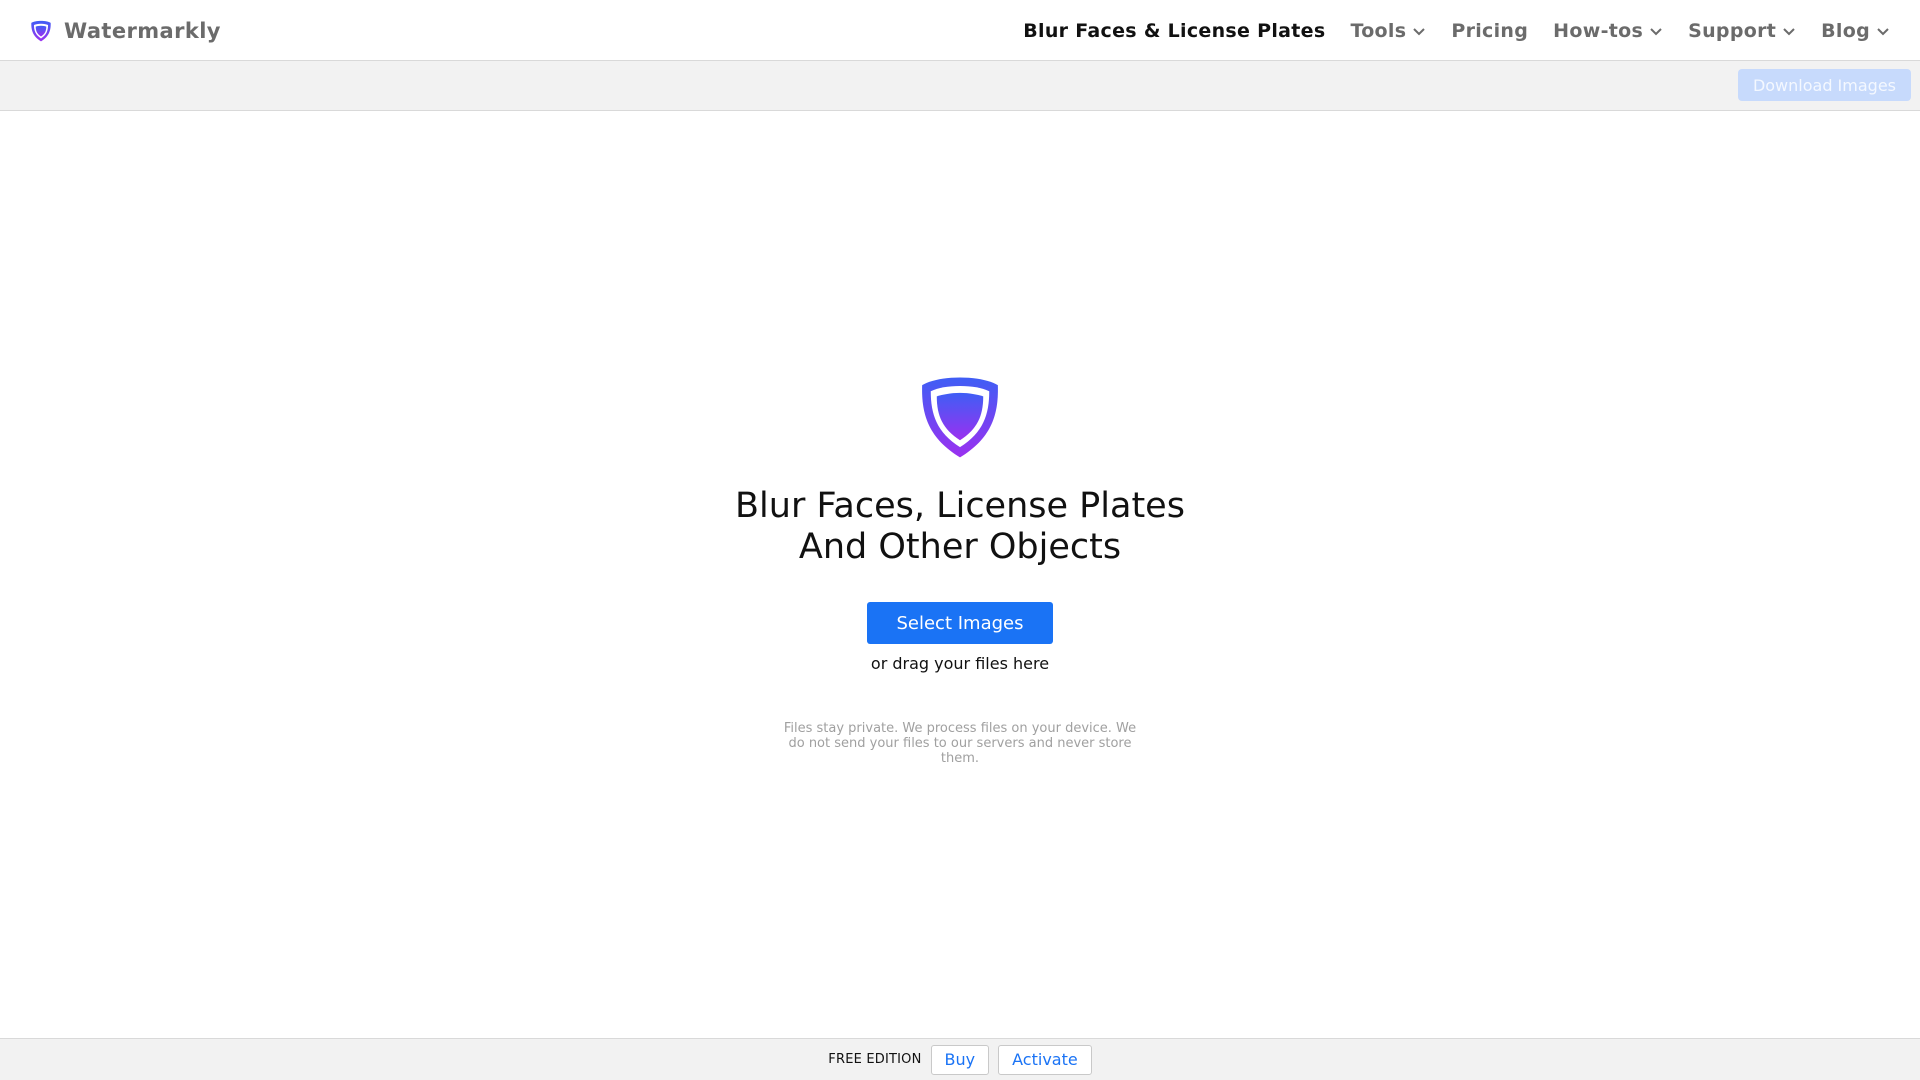 This screenshot has width=1920, height=1080. What do you see at coordinates (1845, 30) in the screenshot?
I see `nav-blog-label: Blog` at bounding box center [1845, 30].